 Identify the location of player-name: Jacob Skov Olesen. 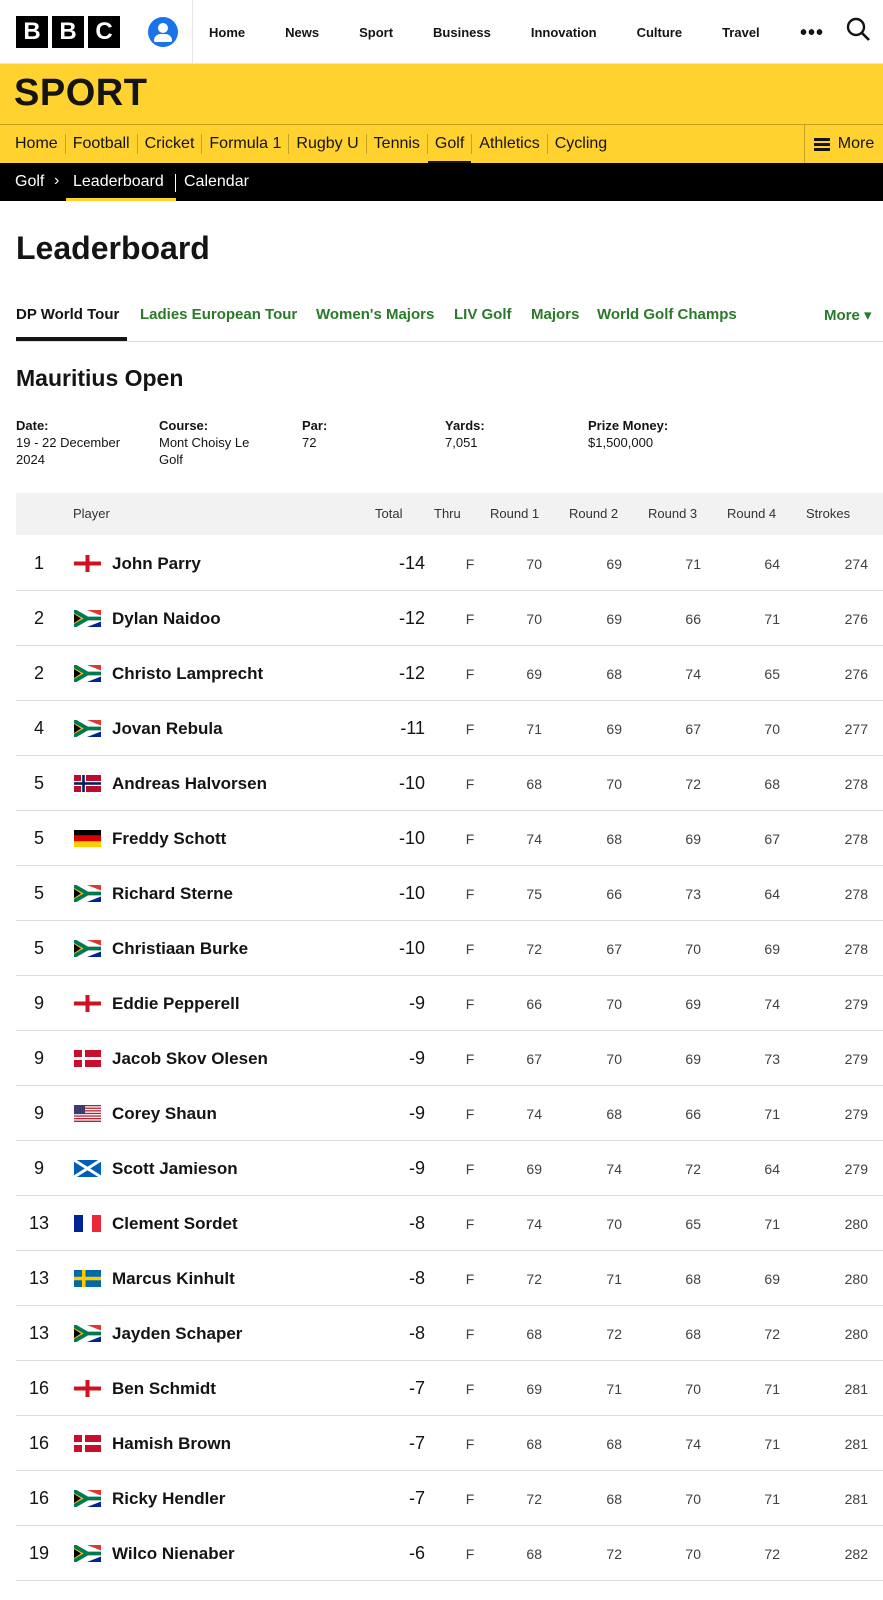
(190, 1059).